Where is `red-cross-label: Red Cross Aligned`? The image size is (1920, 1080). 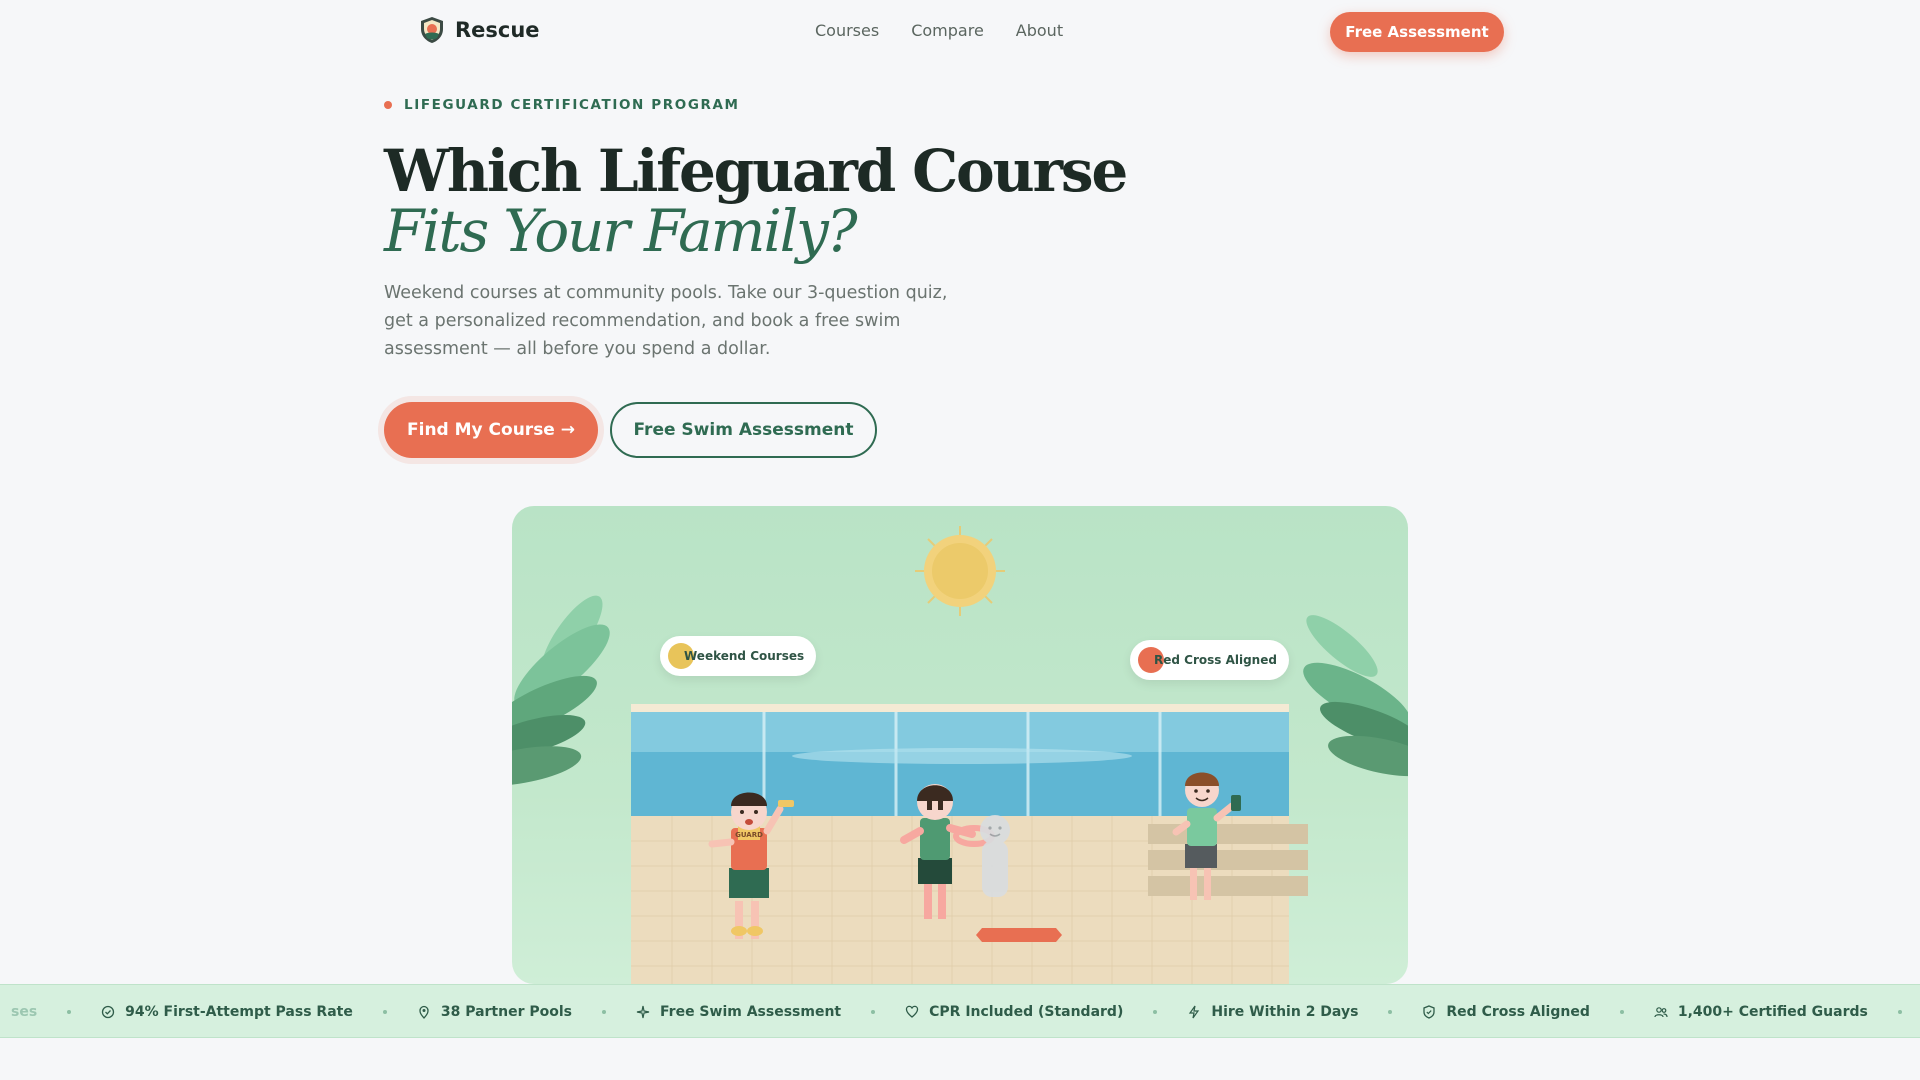 red-cross-label: Red Cross Aligned is located at coordinates (1215, 660).